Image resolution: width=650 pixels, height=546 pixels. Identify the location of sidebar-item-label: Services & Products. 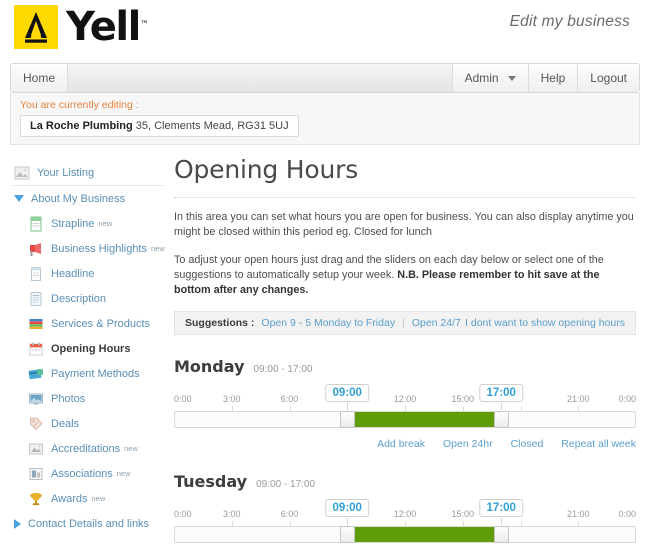
(101, 323).